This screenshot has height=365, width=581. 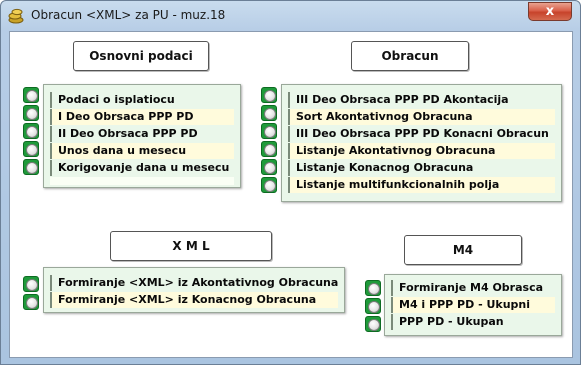 What do you see at coordinates (142, 100) in the screenshot?
I see `menu-item-podaci-o-isplatiocu: Podaci o isplatiocu` at bounding box center [142, 100].